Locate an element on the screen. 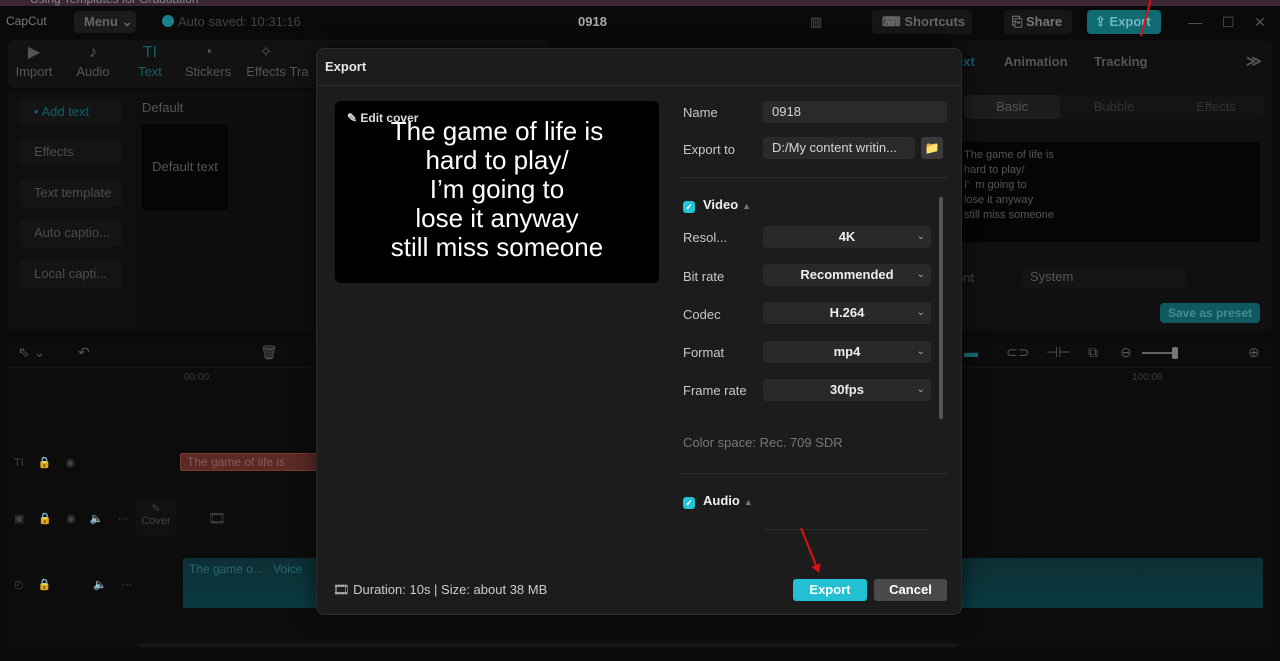 The height and width of the screenshot is (661, 1280). share-button: ⎘ Share is located at coordinates (1038, 22).